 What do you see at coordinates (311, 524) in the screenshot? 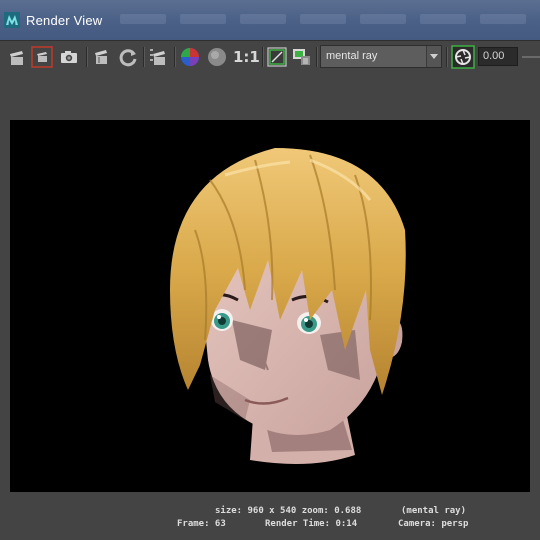
I see `status-render-time: Render Time: 0:14` at bounding box center [311, 524].